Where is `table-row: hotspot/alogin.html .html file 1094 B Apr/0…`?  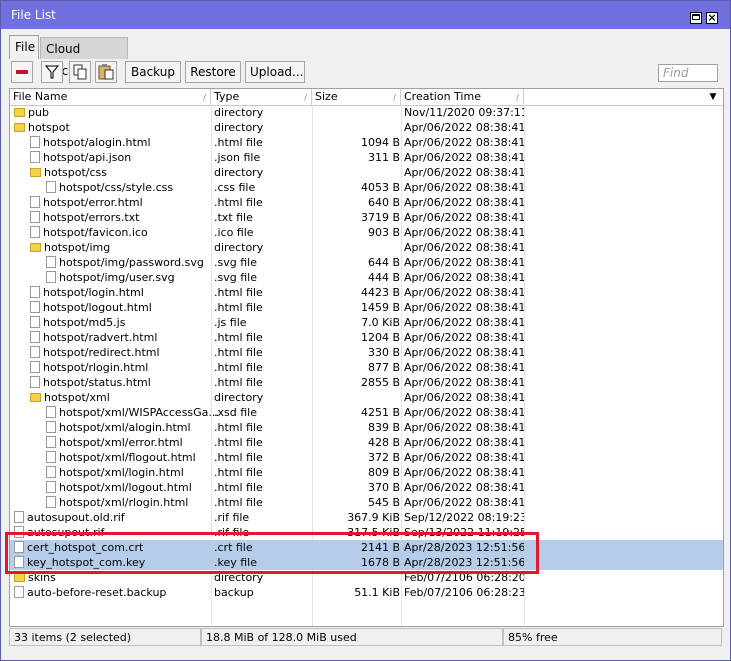
table-row: hotspot/alogin.html .html file 1094 B Apr/0… is located at coordinates (366, 142).